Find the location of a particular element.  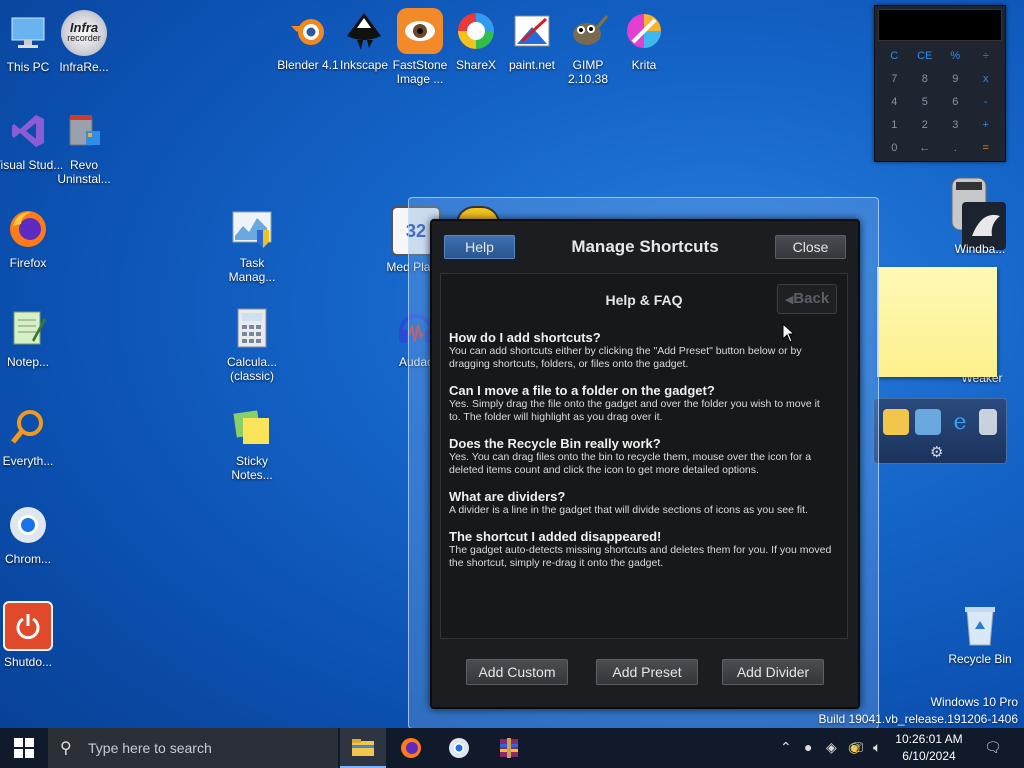

desktop-icon-firefox: Firefox is located at coordinates (32, 238).